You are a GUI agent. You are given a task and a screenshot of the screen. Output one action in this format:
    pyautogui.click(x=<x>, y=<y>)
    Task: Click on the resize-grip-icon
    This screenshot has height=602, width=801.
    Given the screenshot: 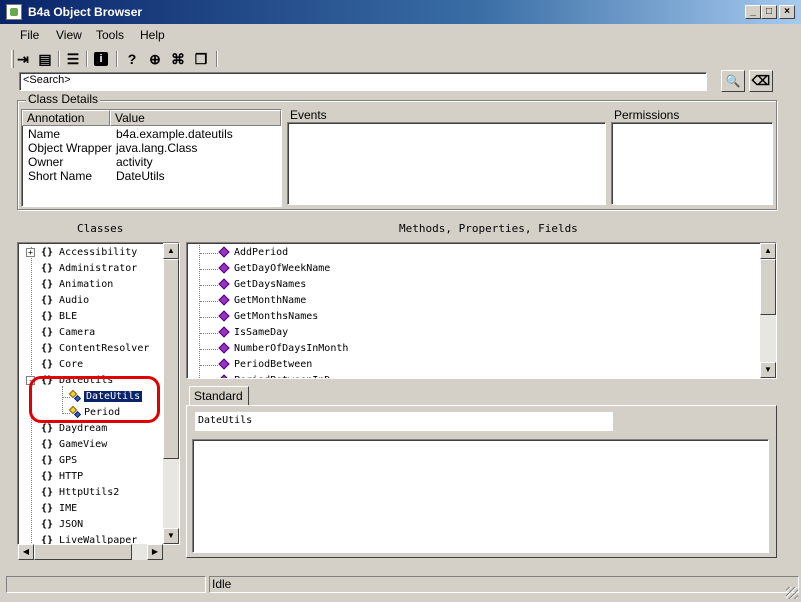 What is the action you would take?
    pyautogui.click(x=792, y=593)
    